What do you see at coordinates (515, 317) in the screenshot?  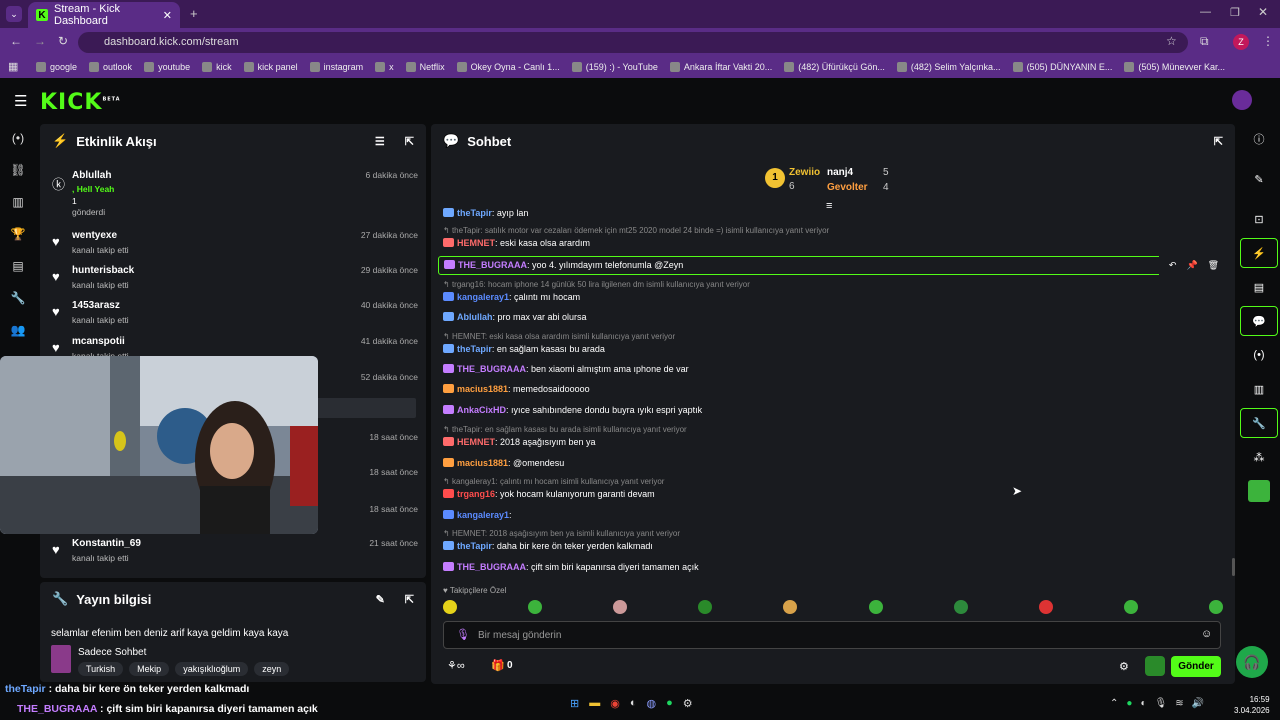 I see `chat-message: Ablullah: pro max var abi olursa` at bounding box center [515, 317].